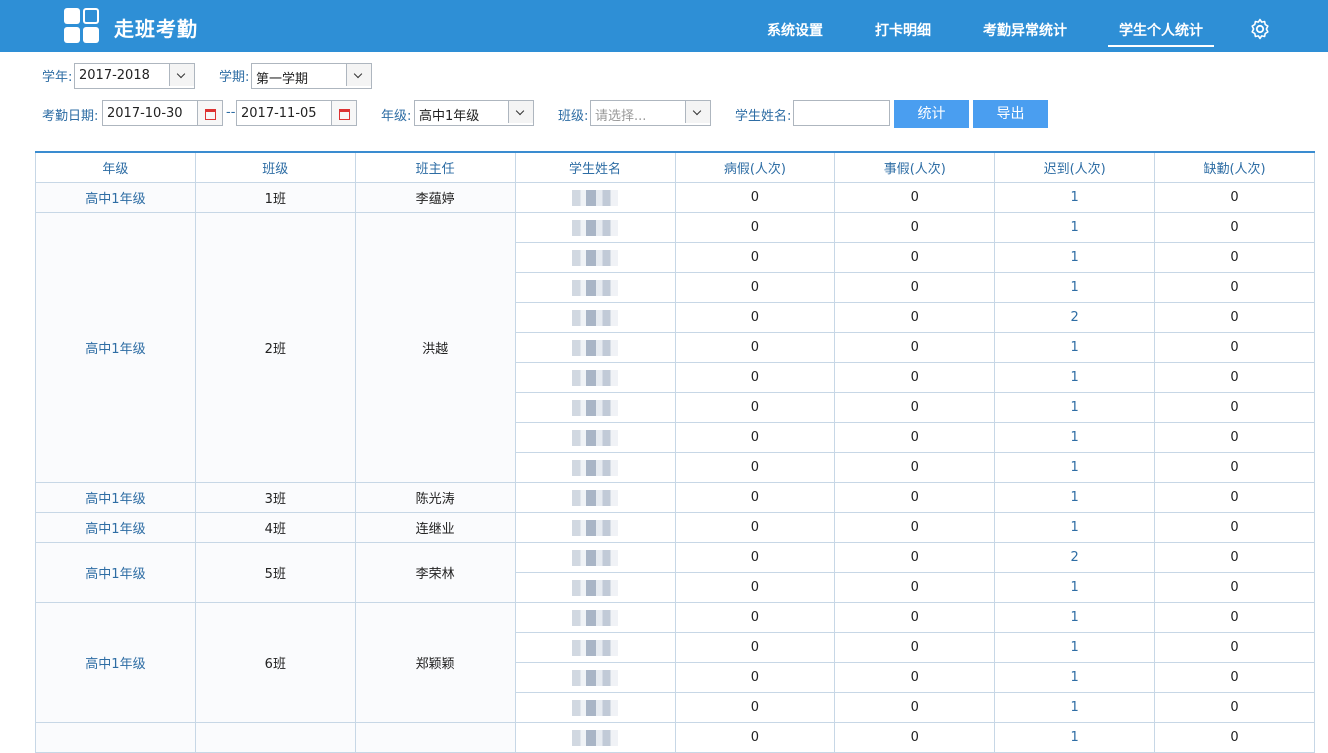  I want to click on class-cell: 5班, so click(275, 572).